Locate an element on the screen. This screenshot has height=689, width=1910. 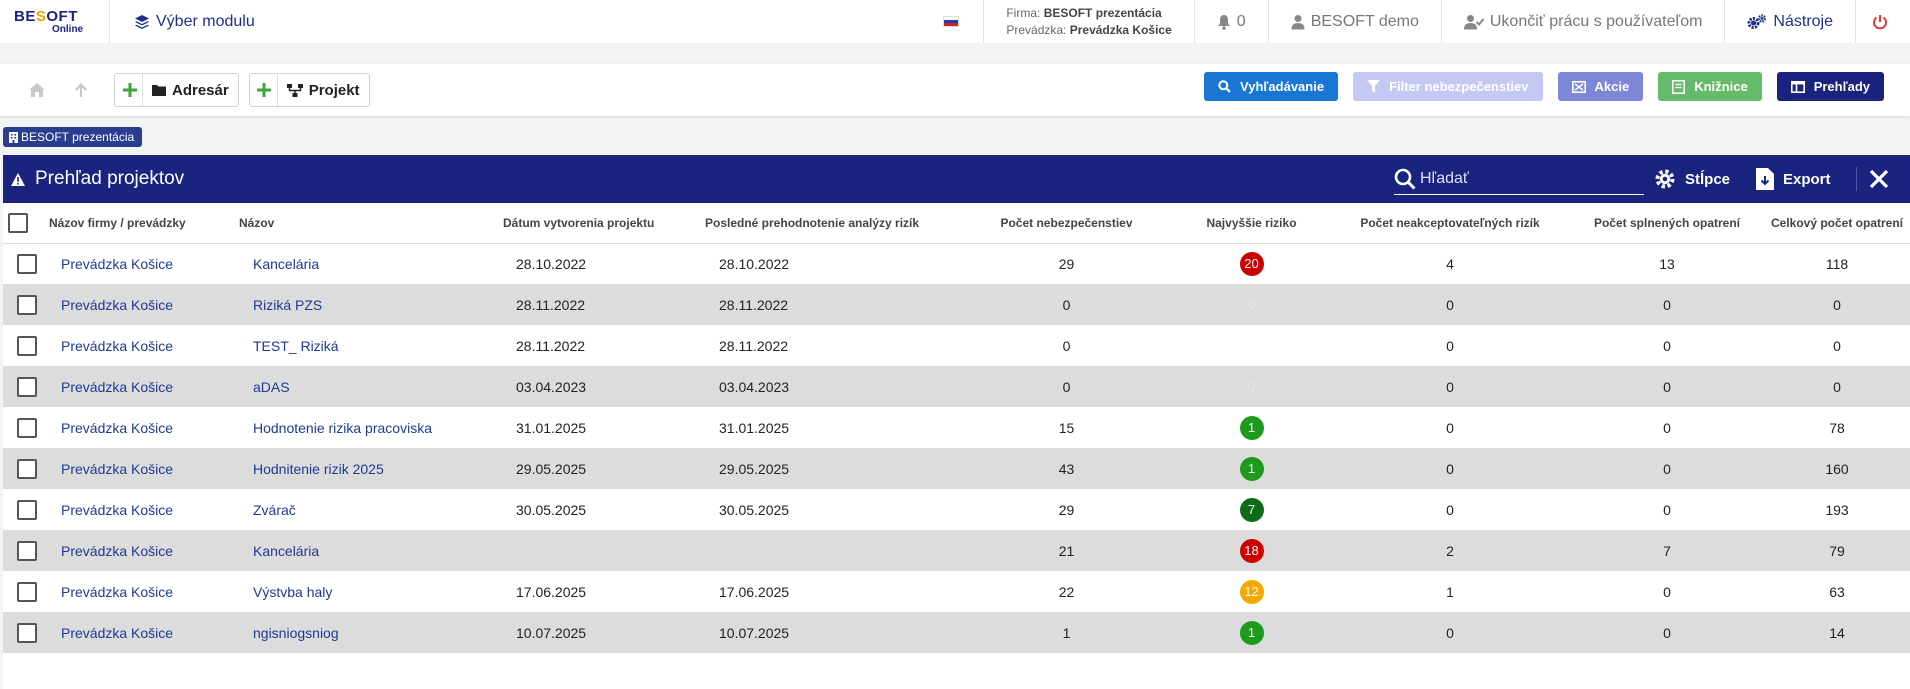
cell-prehodnotenie is located at coordinates (832, 550).